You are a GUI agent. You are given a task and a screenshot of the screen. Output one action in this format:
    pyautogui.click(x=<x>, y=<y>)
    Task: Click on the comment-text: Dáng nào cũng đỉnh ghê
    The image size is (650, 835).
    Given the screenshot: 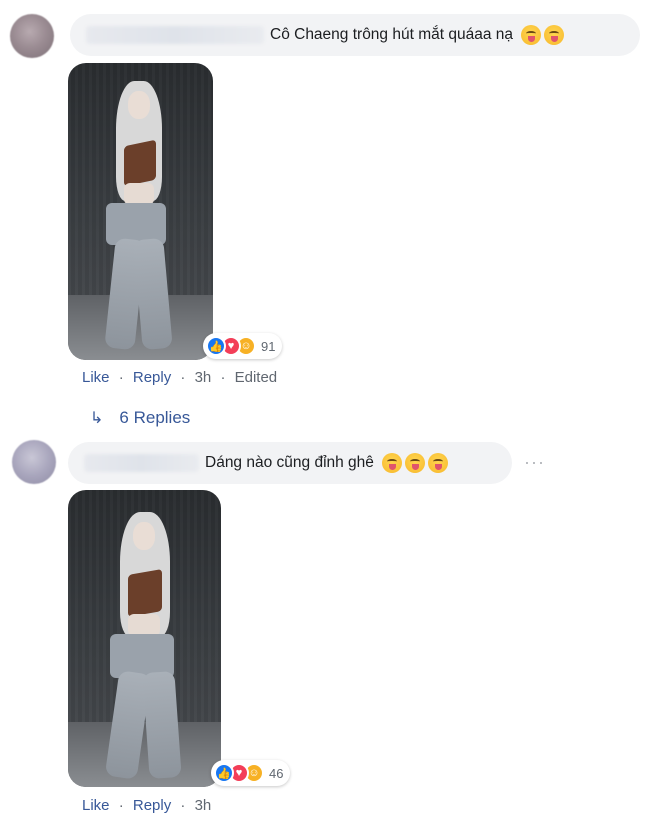 What is the action you would take?
    pyautogui.click(x=289, y=462)
    